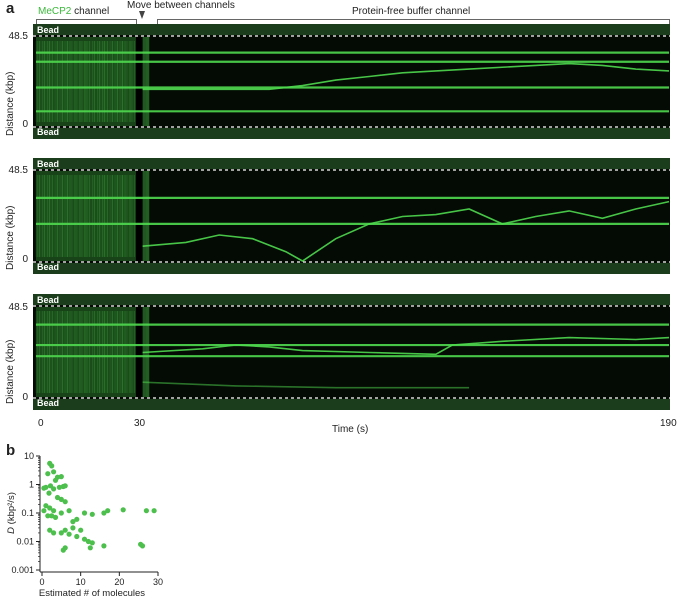  I want to click on y-tick-label: 1, so click(31, 485).